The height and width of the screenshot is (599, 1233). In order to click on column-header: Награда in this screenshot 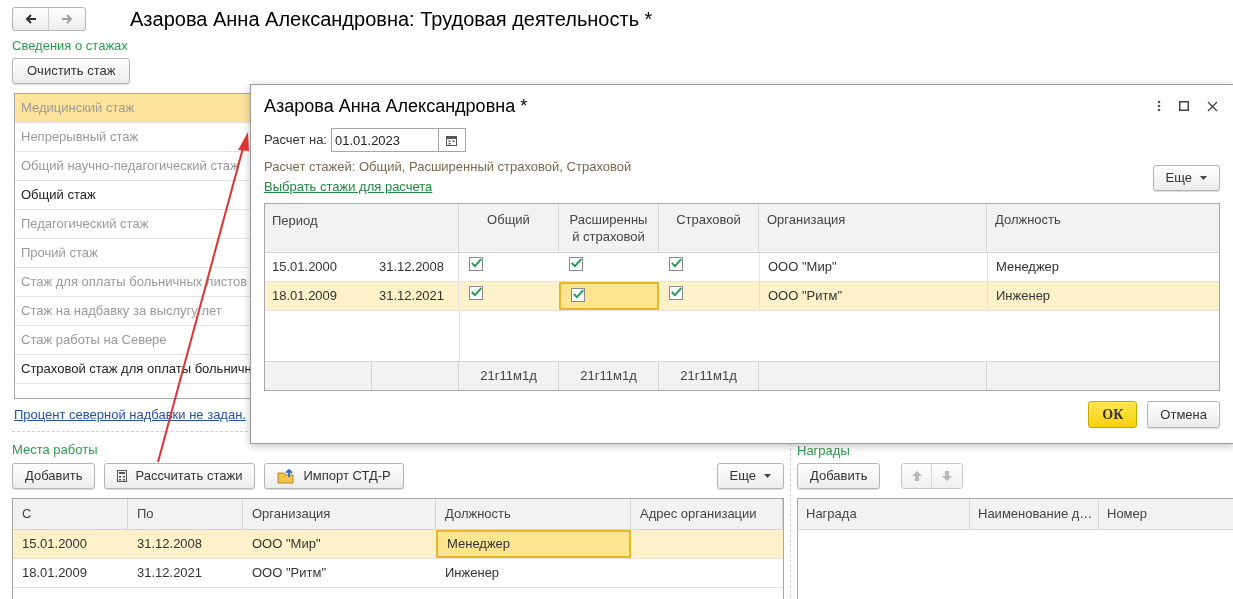, I will do `click(884, 514)`.